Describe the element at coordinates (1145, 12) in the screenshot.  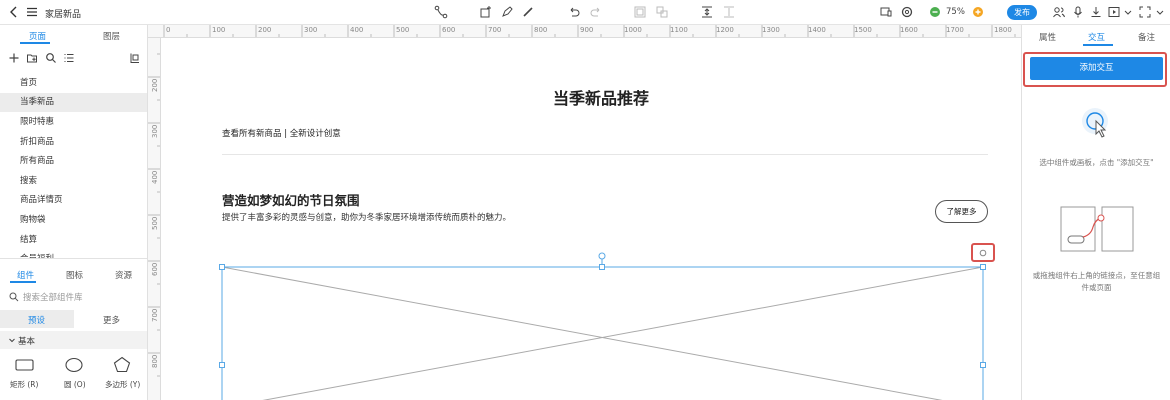
I see `fullscreen-icon` at that location.